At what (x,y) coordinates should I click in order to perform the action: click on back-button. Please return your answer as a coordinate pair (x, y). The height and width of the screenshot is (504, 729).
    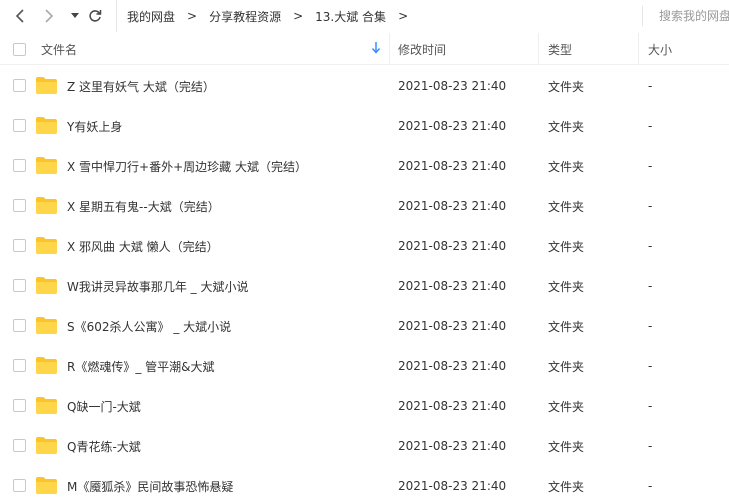
    Looking at the image, I should click on (20, 16).